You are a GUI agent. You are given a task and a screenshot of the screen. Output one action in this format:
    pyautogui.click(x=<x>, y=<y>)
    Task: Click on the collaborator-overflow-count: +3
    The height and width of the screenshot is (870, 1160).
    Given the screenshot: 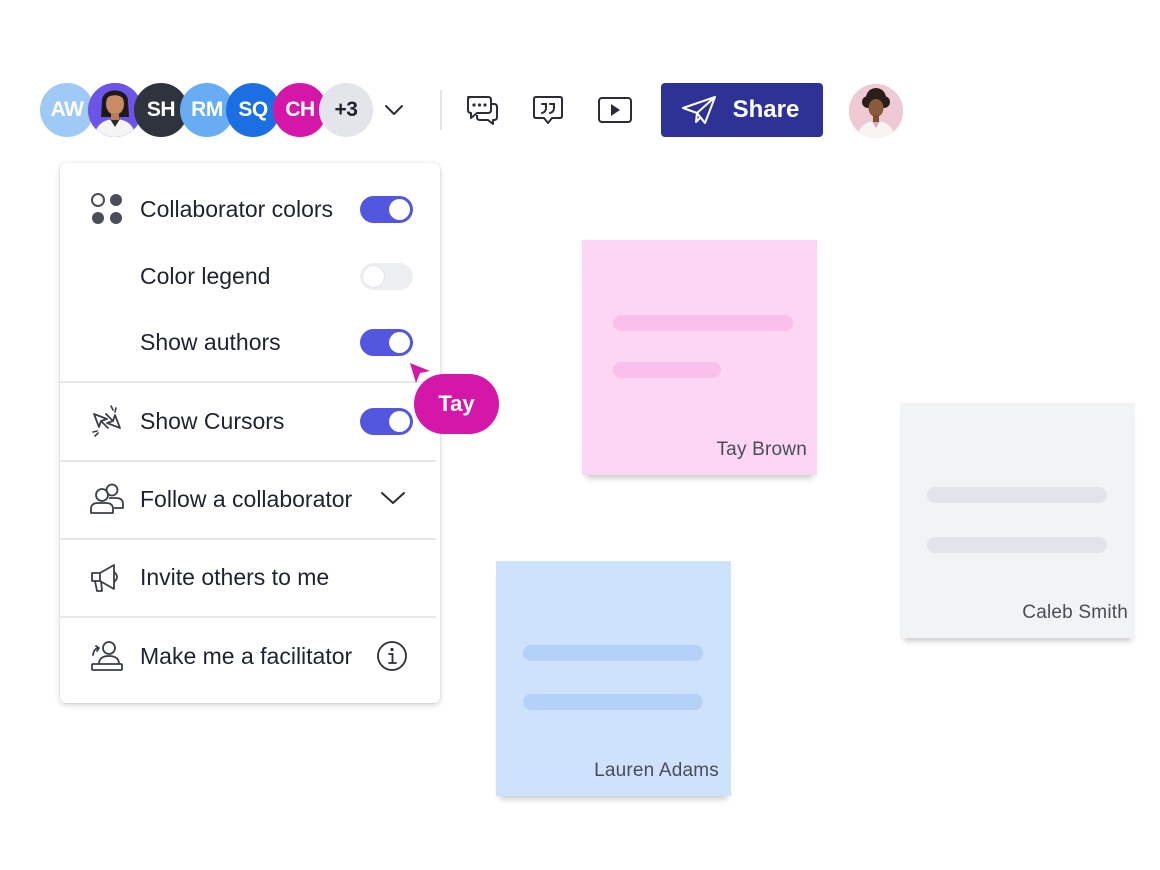 What is the action you would take?
    pyautogui.click(x=346, y=110)
    